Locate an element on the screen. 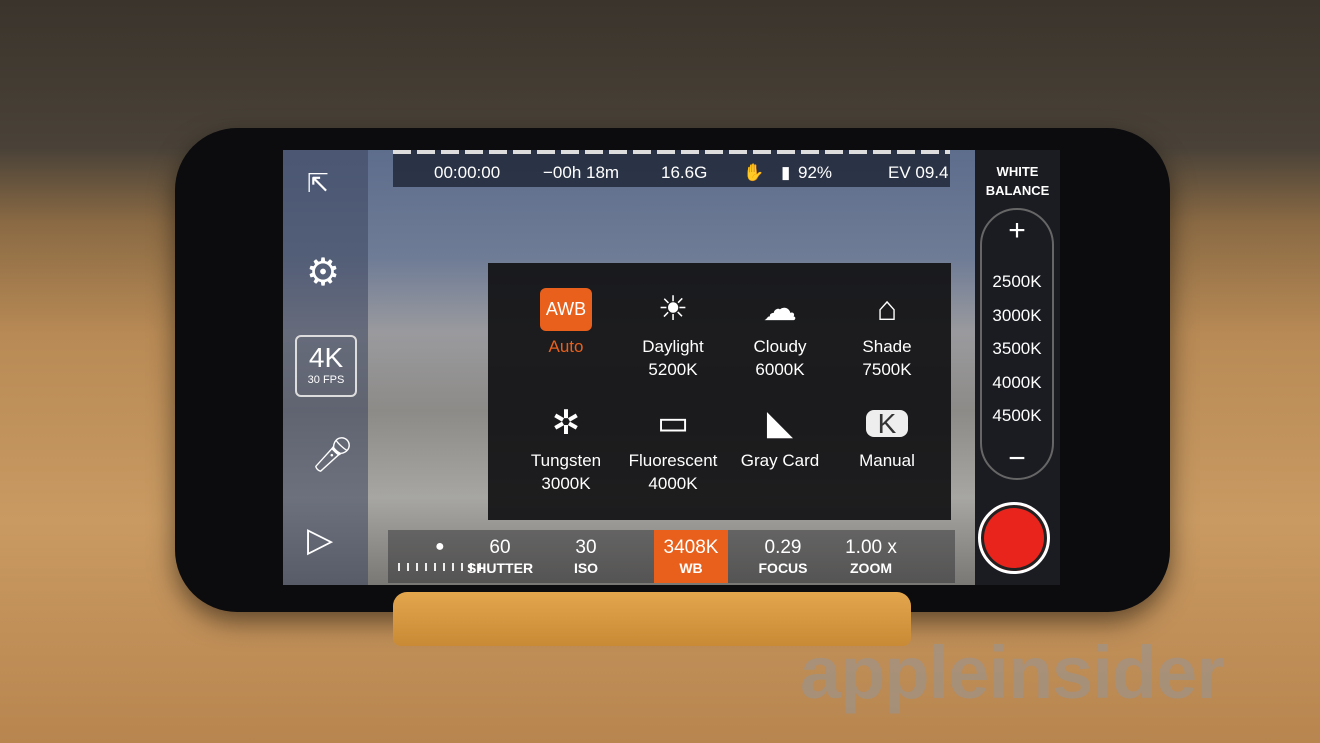  wb-preset-manual: K Manual is located at coordinates (887, 434).